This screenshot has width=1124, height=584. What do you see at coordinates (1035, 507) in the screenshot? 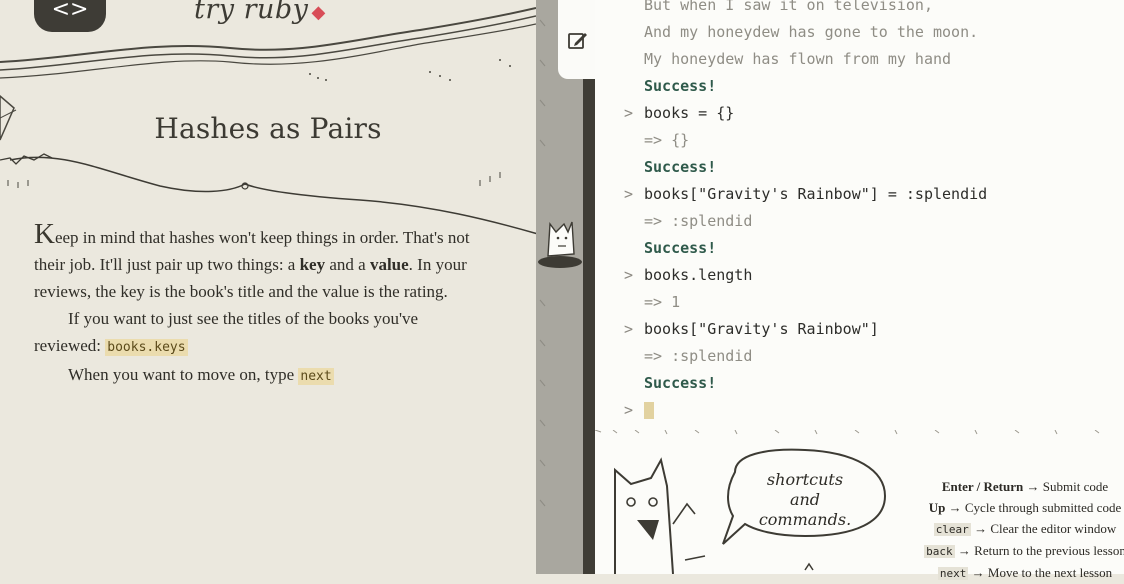
I see `shortcut-description: → Cycle through submitted code` at bounding box center [1035, 507].